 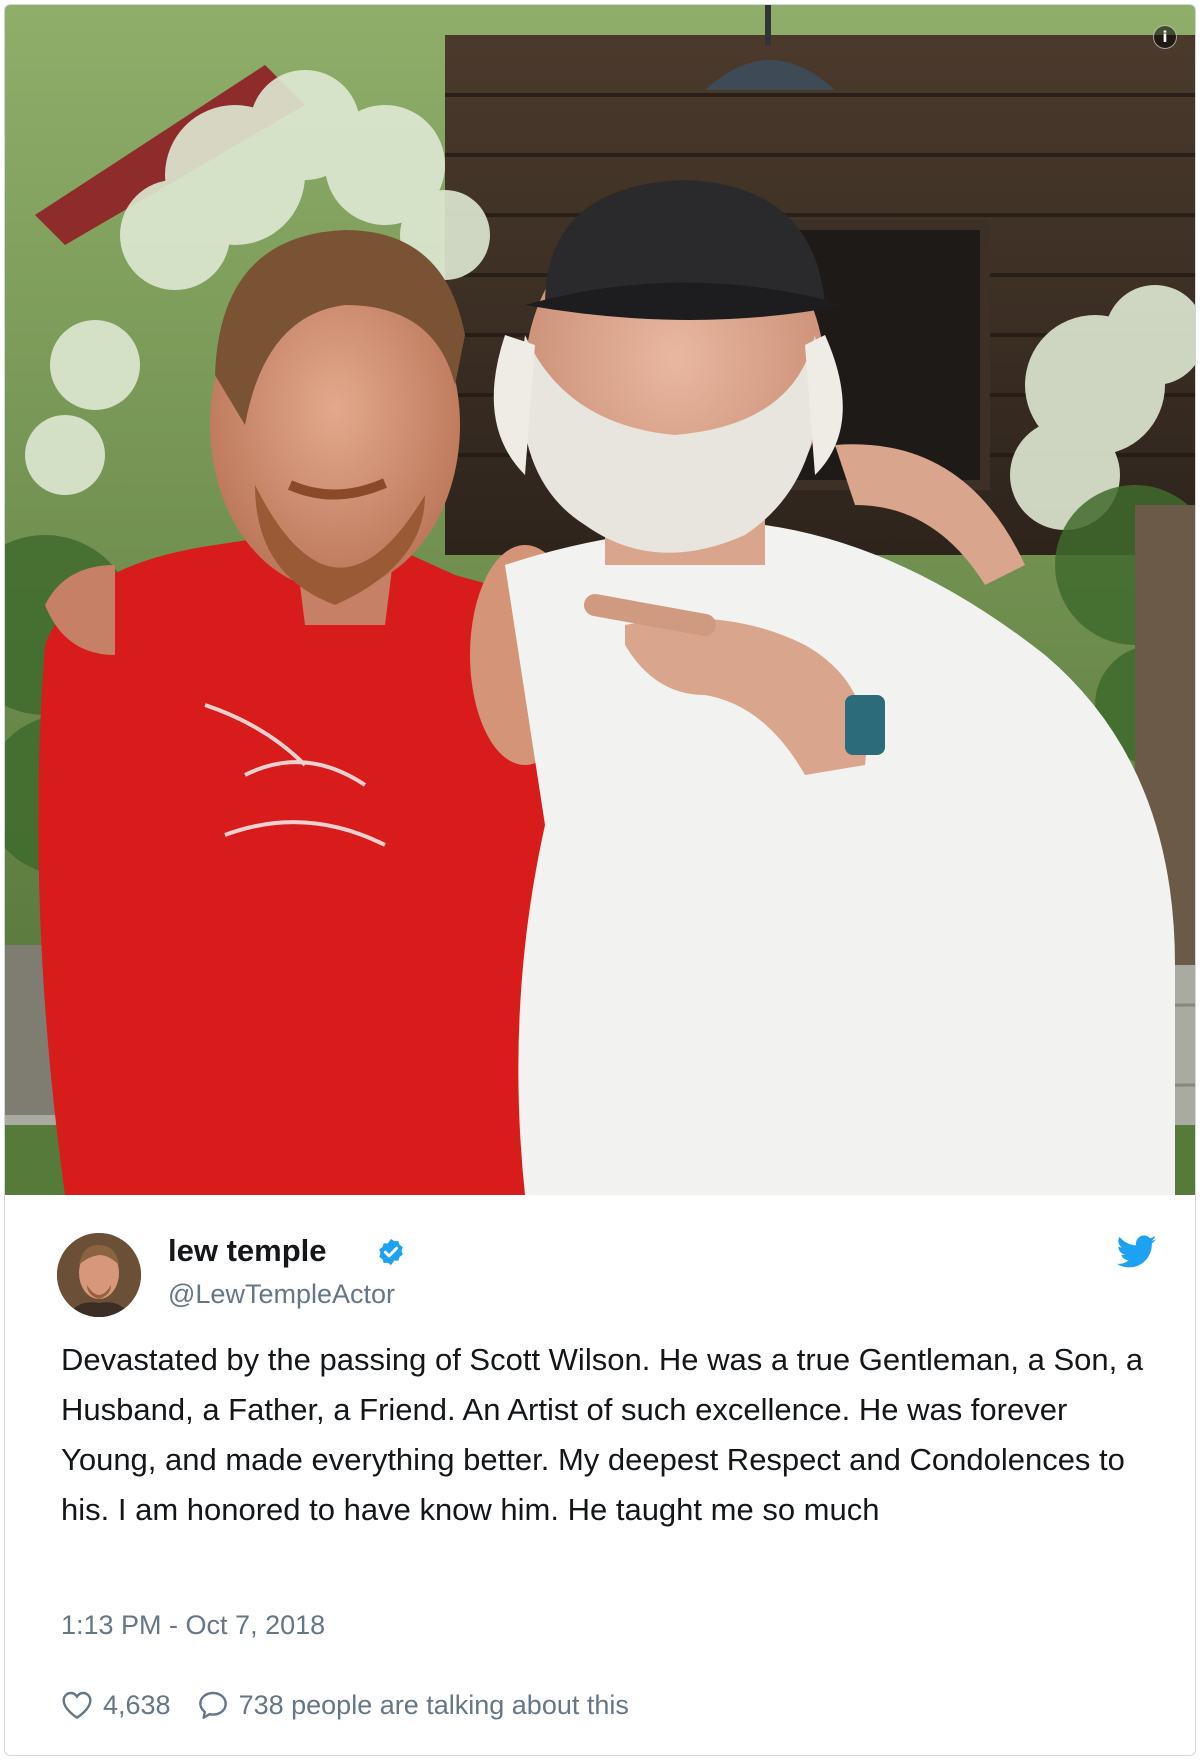 What do you see at coordinates (77, 1705) in the screenshot?
I see `heart-icon` at bounding box center [77, 1705].